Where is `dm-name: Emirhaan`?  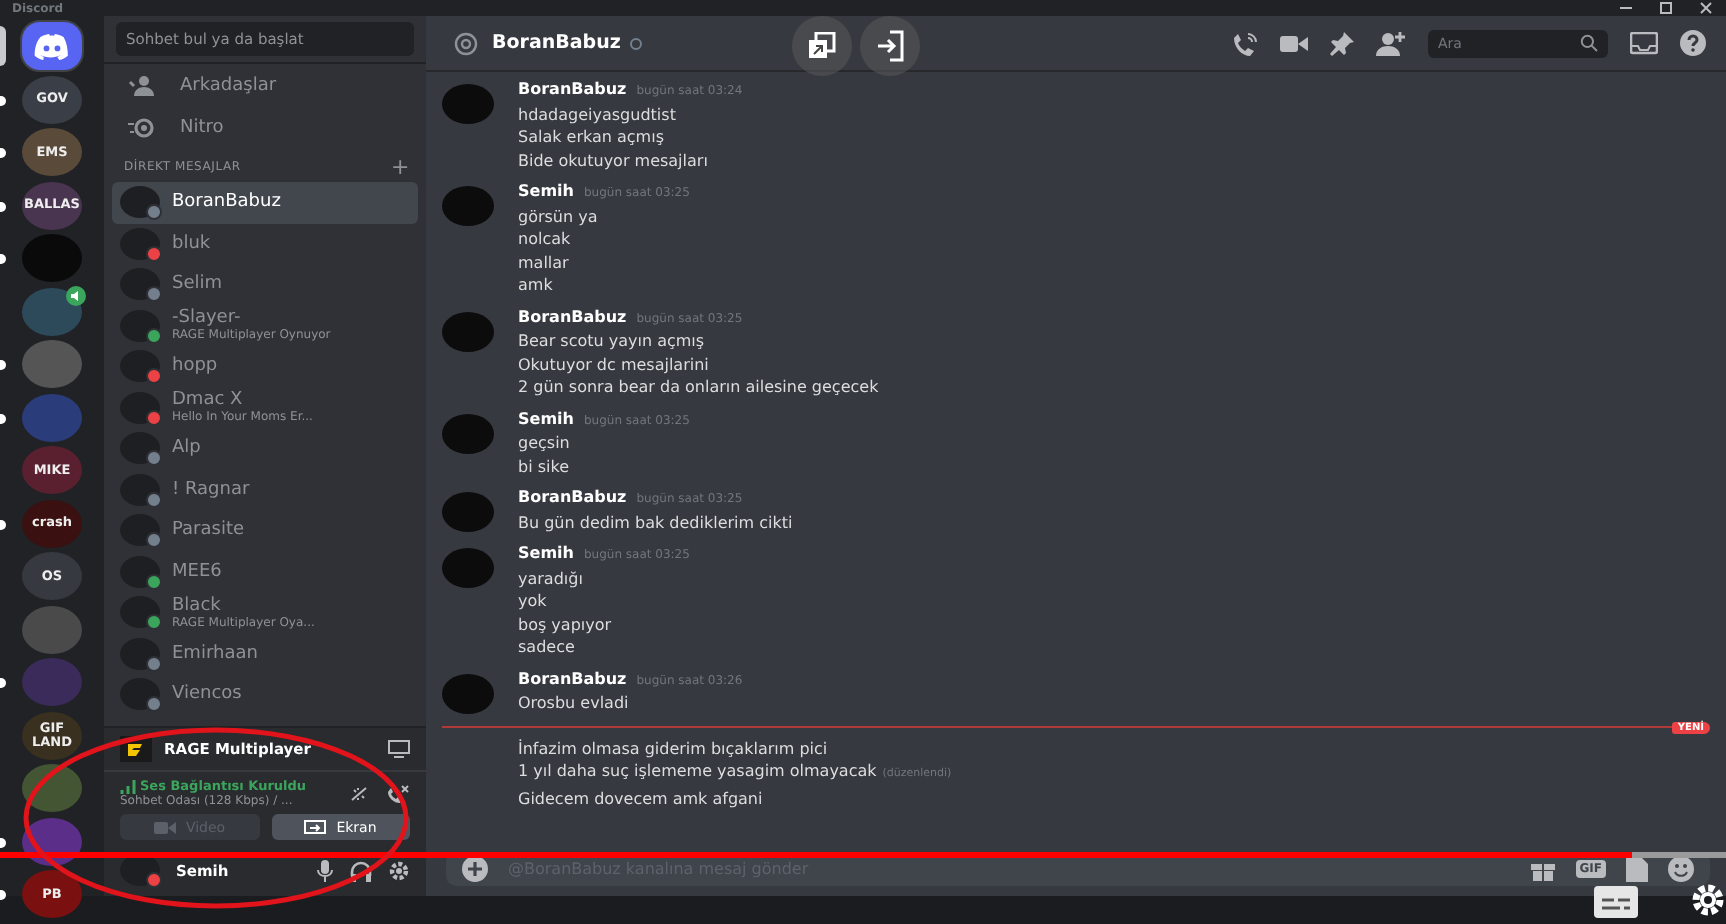 dm-name: Emirhaan is located at coordinates (215, 653).